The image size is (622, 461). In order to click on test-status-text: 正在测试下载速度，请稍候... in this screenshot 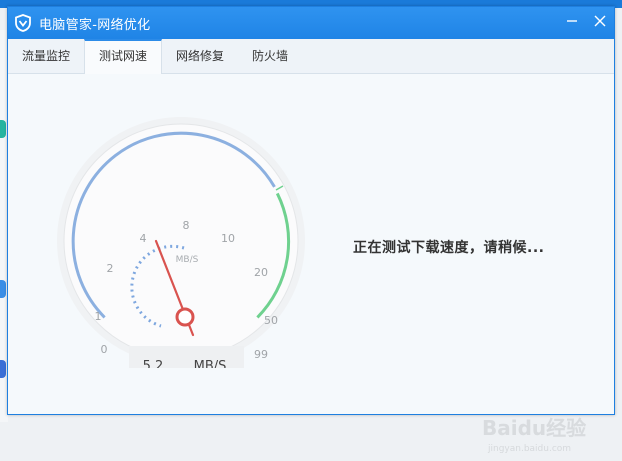, I will do `click(449, 248)`.